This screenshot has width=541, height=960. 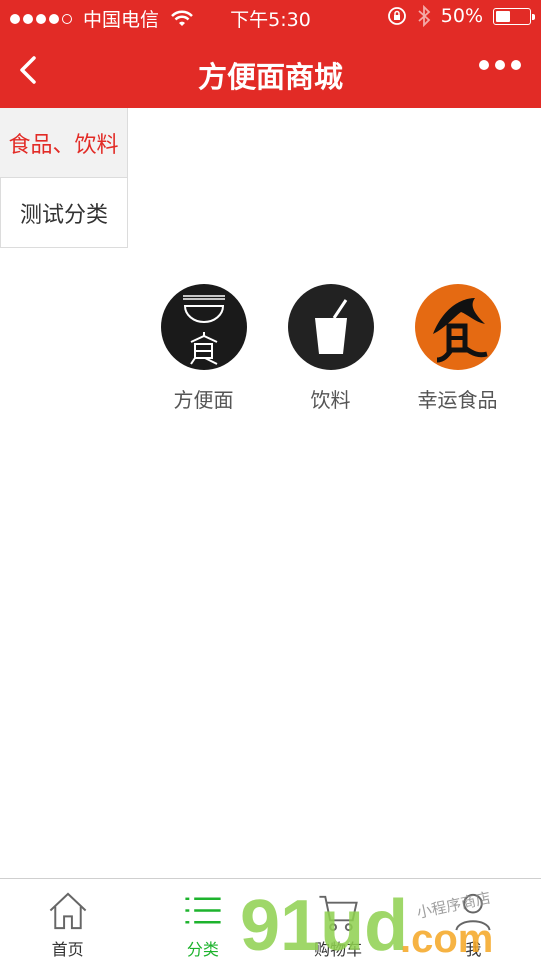 I want to click on sidebar-item-food-drink: 食品、饮料, so click(x=64, y=143).